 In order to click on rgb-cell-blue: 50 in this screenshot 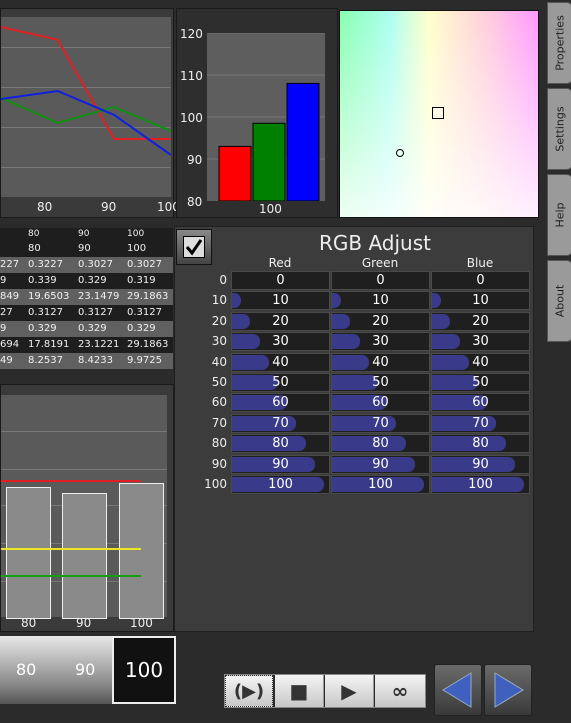, I will do `click(480, 382)`.